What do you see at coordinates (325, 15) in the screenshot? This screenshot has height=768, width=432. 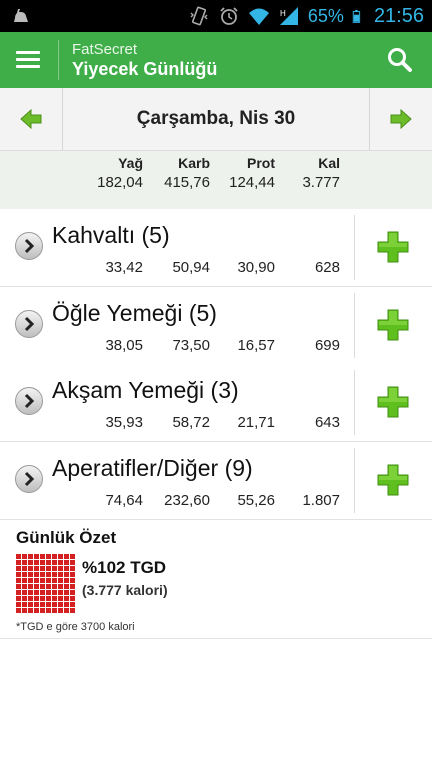 I see `battery-percent: 65%` at bounding box center [325, 15].